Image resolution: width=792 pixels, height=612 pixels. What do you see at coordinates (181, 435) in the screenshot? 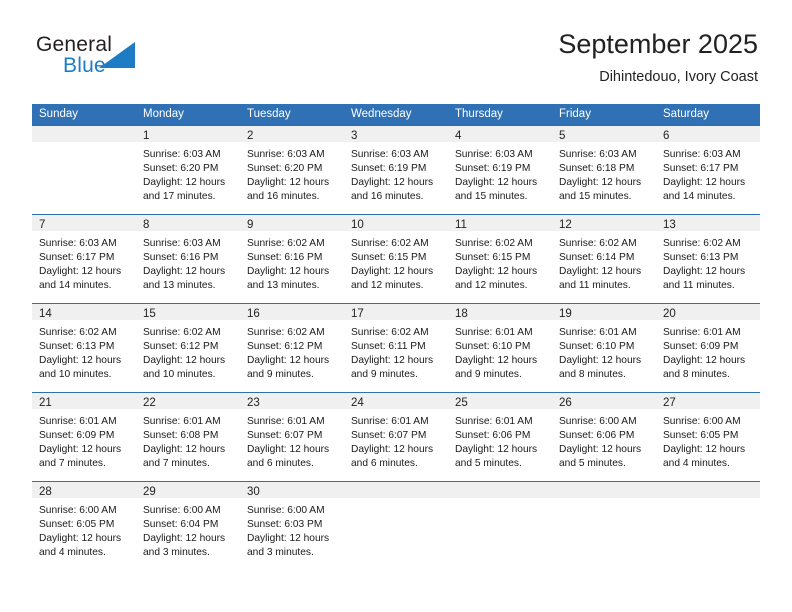
I see `day-detail-line: Sunset: 6:08 PM` at bounding box center [181, 435].